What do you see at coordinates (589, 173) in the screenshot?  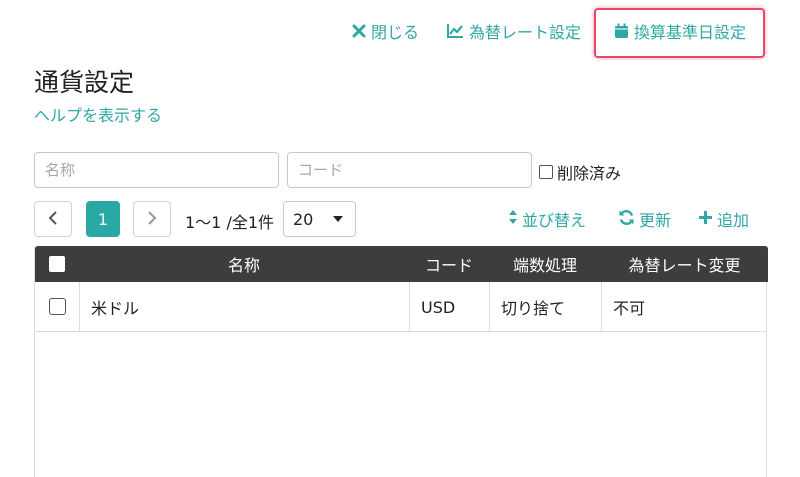 I see `deleted-checkbox-label: 削除済み` at bounding box center [589, 173].